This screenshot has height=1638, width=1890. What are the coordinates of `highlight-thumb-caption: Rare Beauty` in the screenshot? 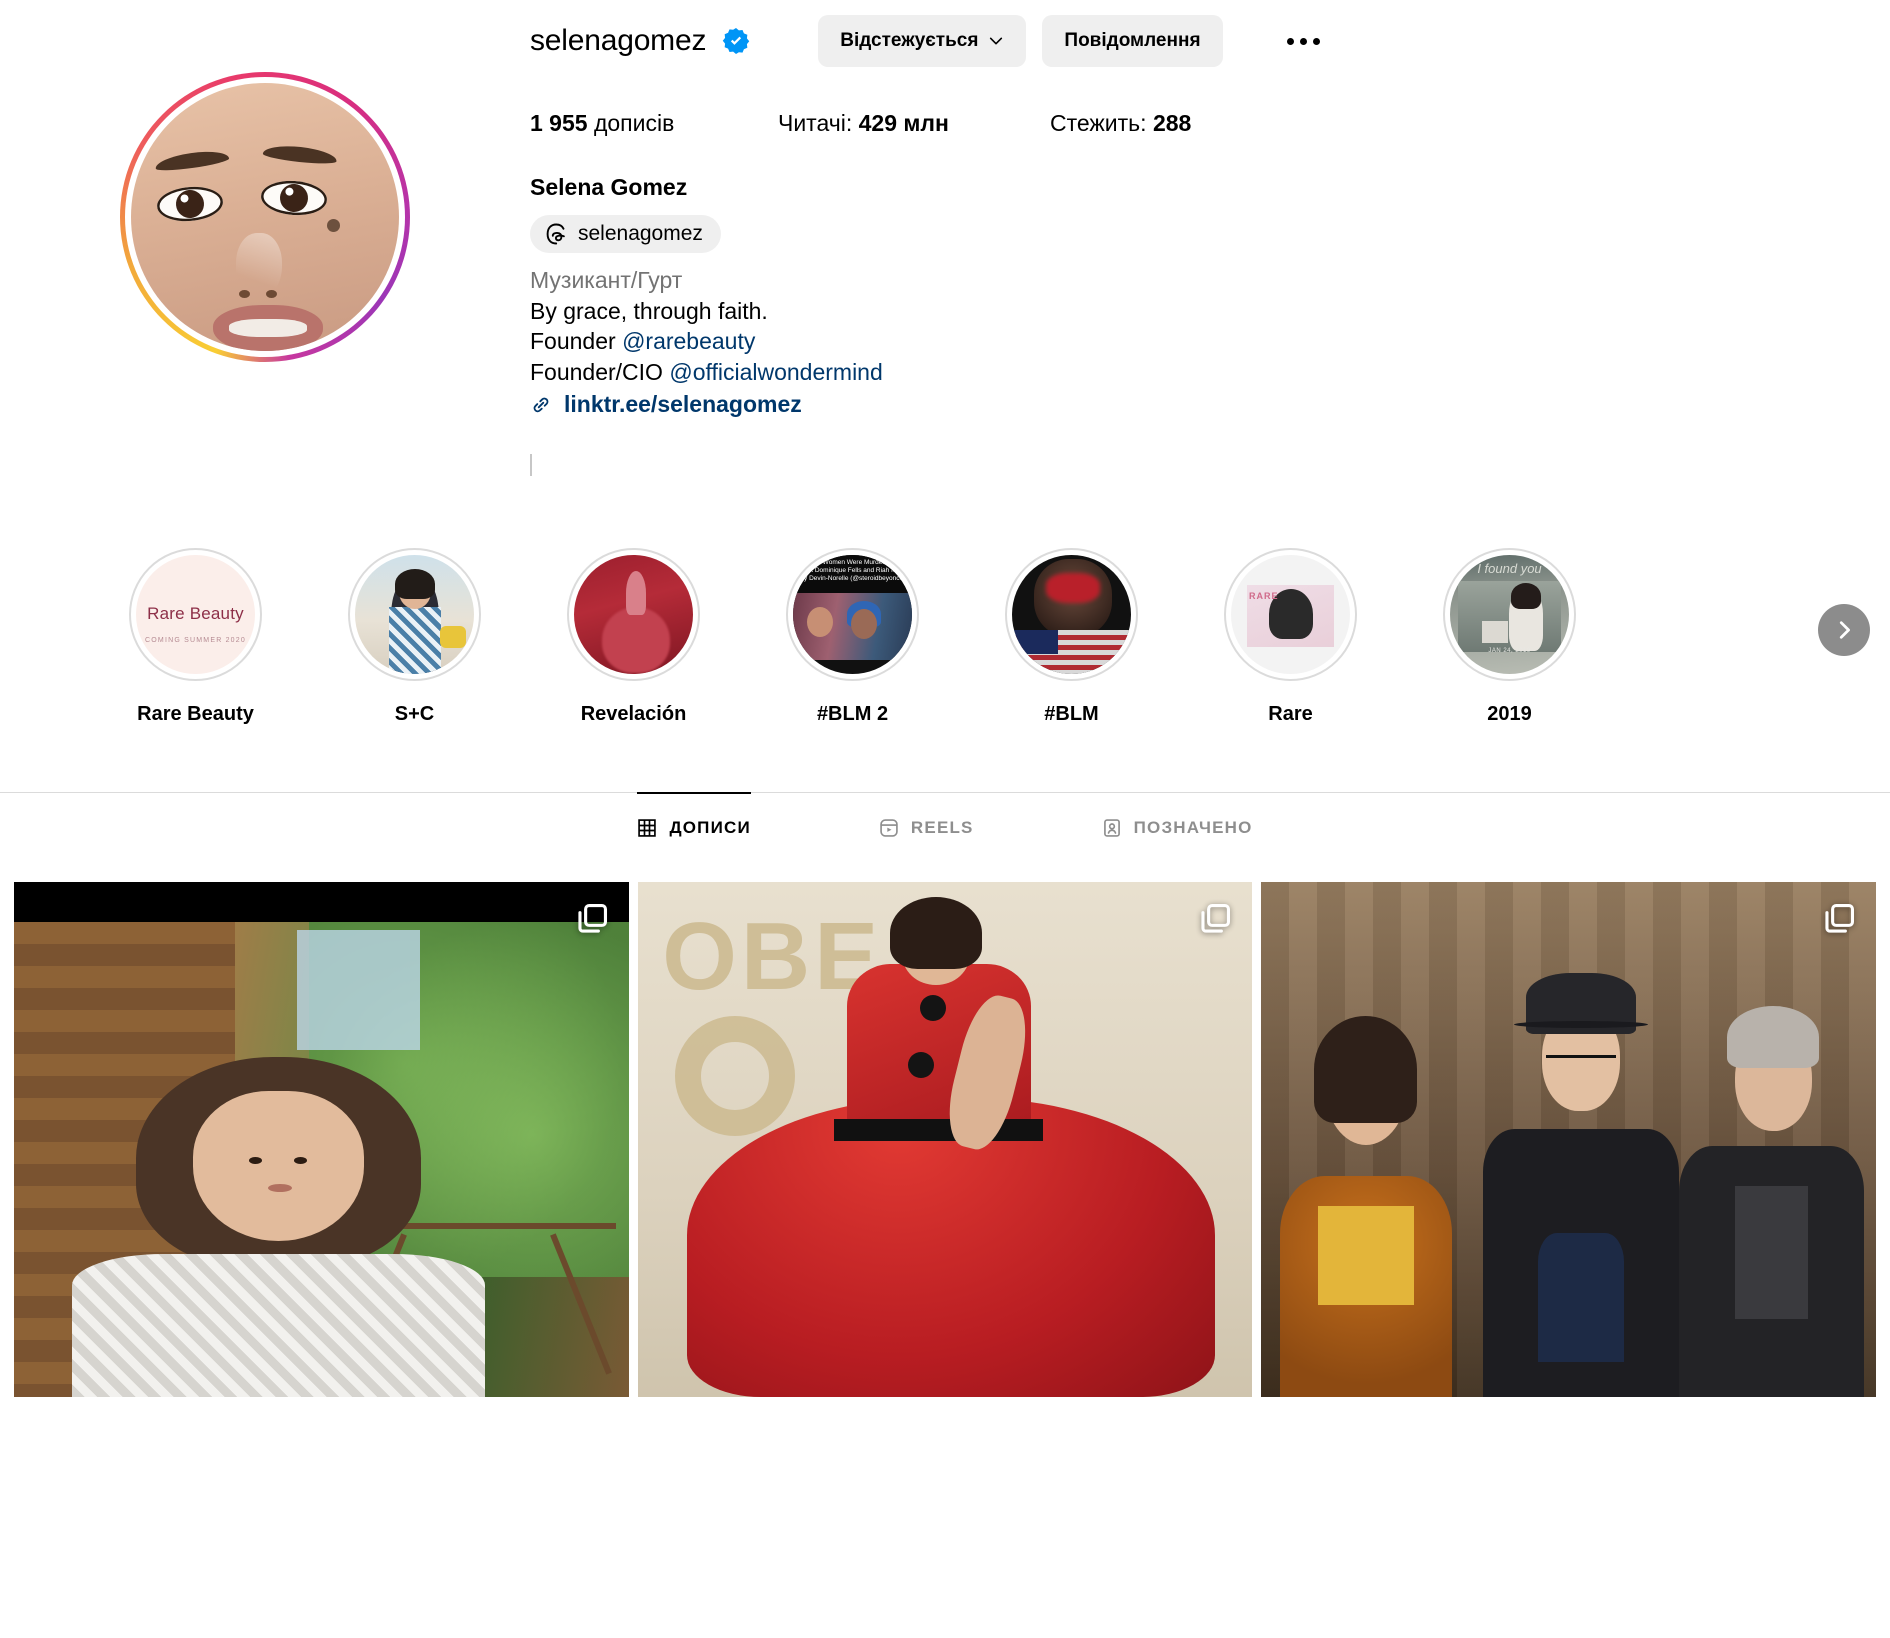 It's located at (195, 614).